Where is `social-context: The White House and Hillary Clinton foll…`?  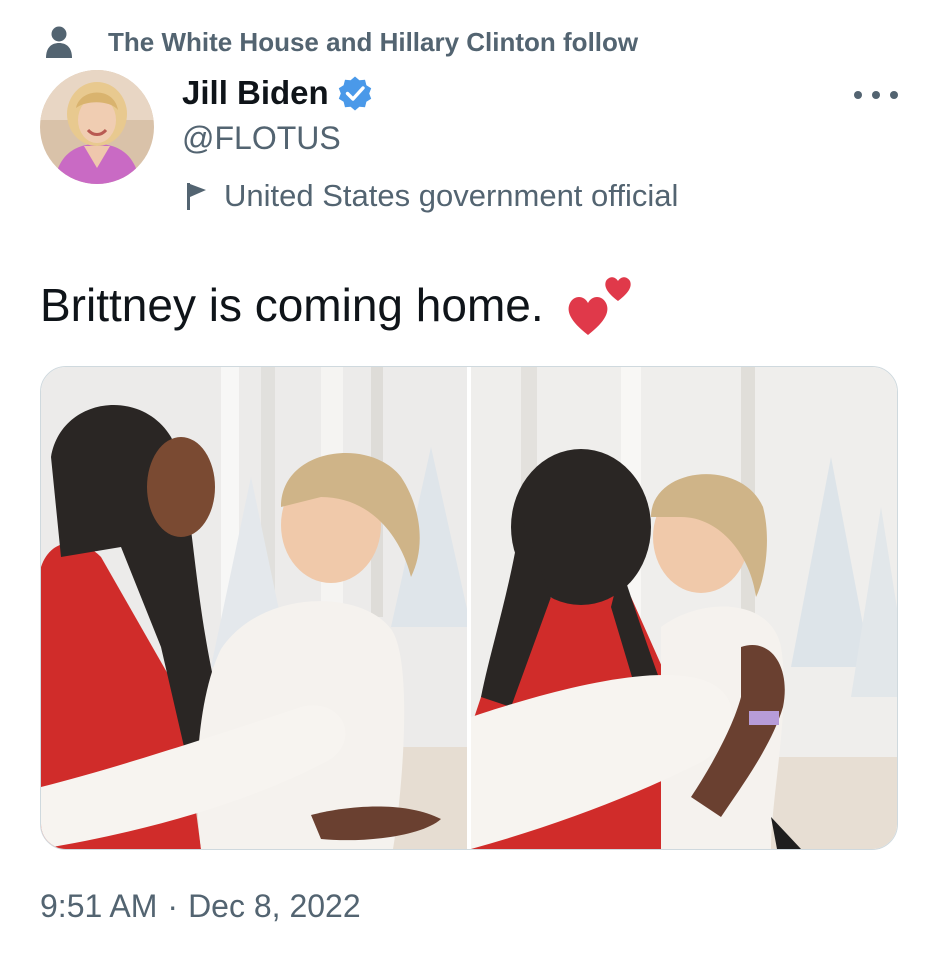
social-context: The White House and Hillary Clinton foll… is located at coordinates (341, 42).